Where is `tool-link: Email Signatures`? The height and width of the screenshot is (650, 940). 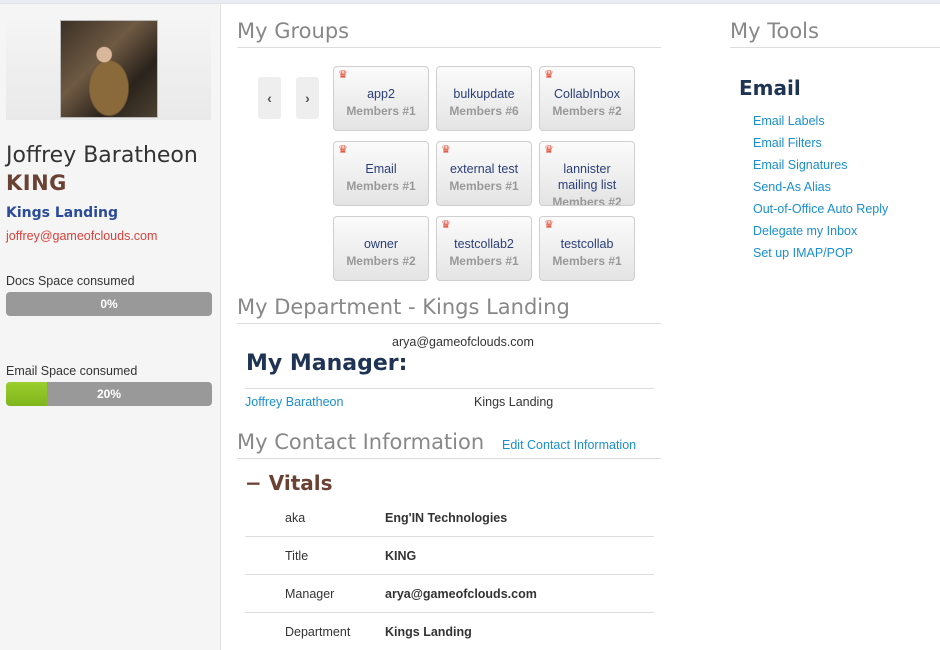
tool-link: Email Signatures is located at coordinates (820, 165).